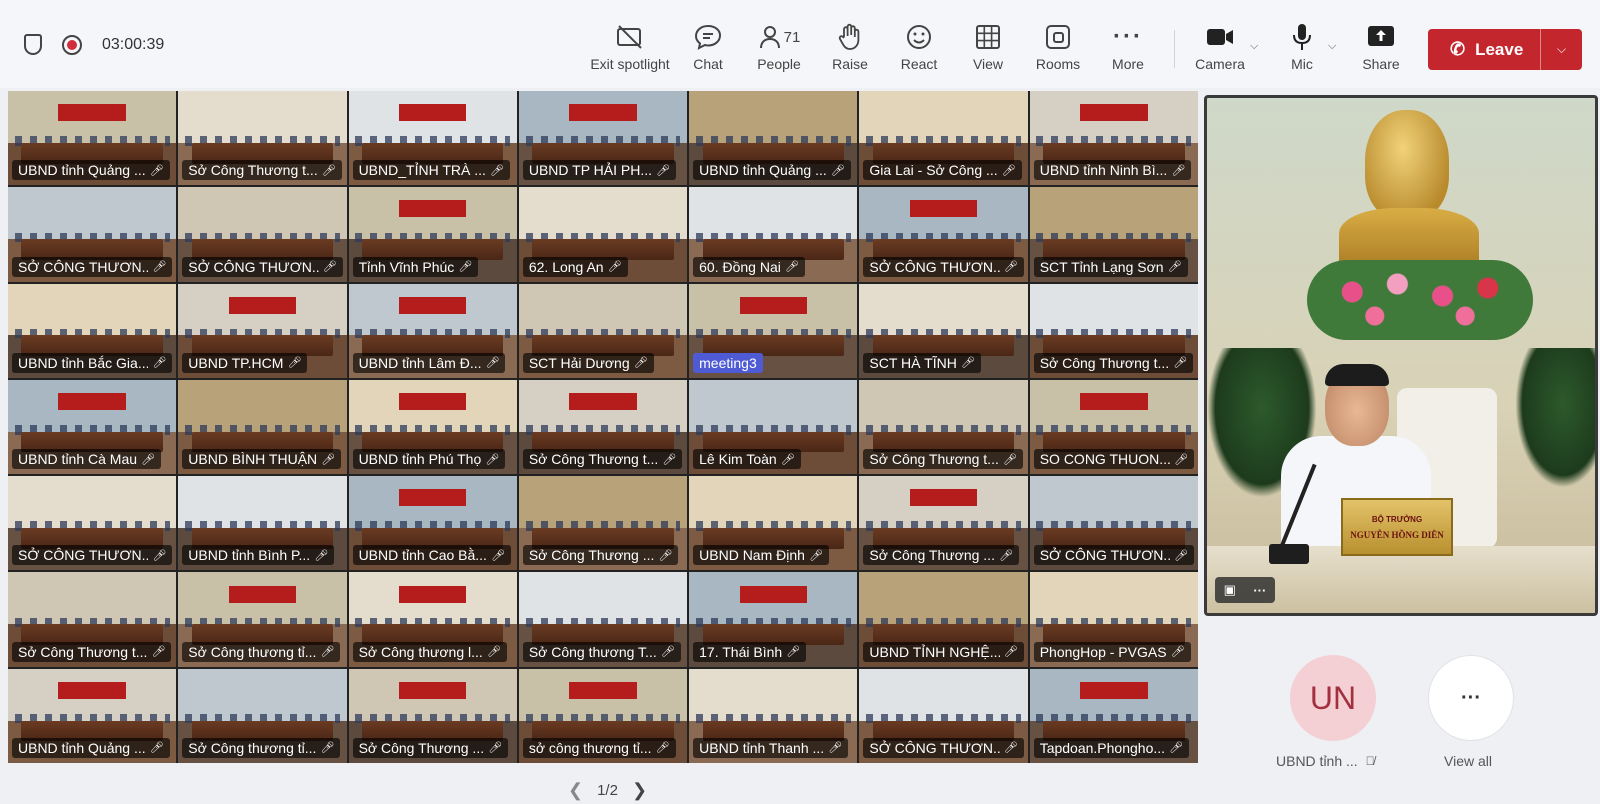 This screenshot has height=804, width=1600. What do you see at coordinates (773, 715) in the screenshot?
I see `participant-tile: UBND tỉnh Thanh ... 🎤︎` at bounding box center [773, 715].